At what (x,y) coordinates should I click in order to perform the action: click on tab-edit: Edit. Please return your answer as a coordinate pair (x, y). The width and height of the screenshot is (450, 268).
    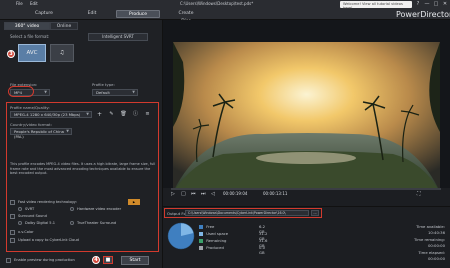
    Looking at the image, I should click on (92, 14).